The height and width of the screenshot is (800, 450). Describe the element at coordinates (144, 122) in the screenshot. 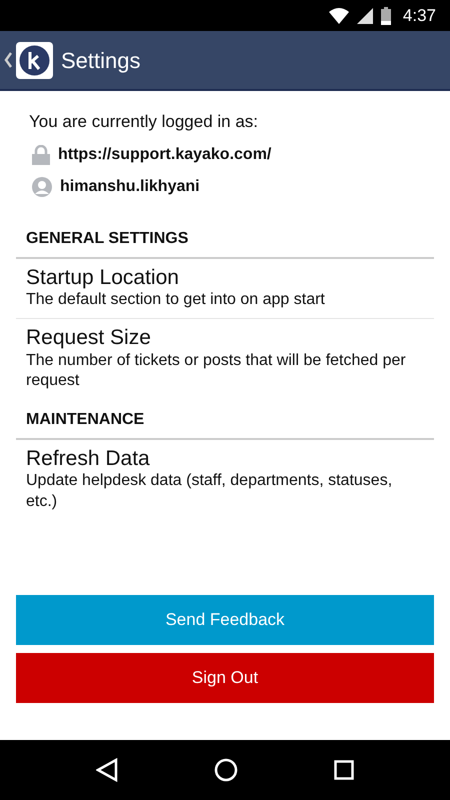

I see `login-intro: You are currently logged in as:` at that location.